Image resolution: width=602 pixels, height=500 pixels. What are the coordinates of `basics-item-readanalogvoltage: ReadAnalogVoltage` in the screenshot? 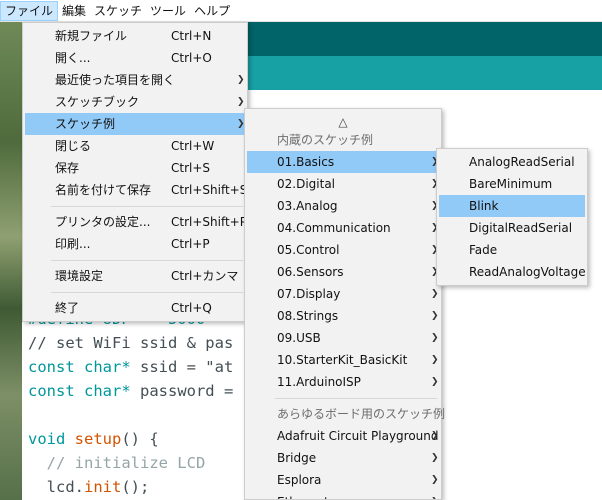 It's located at (512, 272).